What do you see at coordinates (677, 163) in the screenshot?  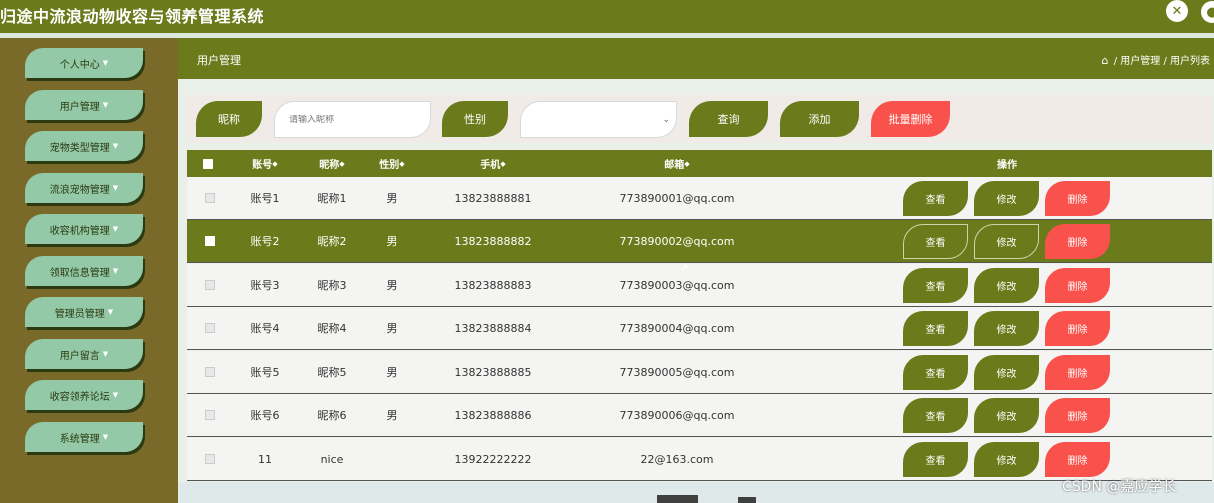 I see `column-header-email: 邮箱 ◆` at bounding box center [677, 163].